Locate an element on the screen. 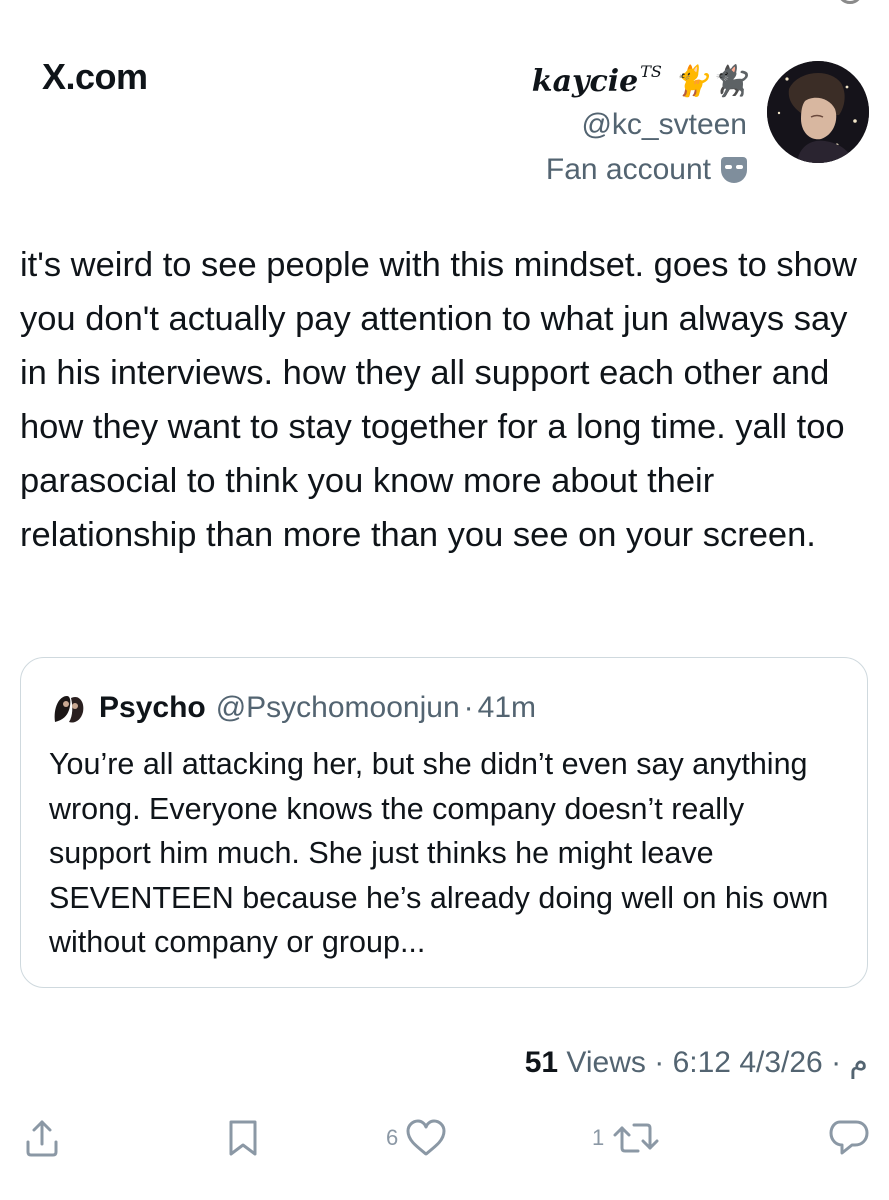 The width and height of the screenshot is (889, 1200). quoted-author-handle: @Psychomoonjun is located at coordinates (338, 708).